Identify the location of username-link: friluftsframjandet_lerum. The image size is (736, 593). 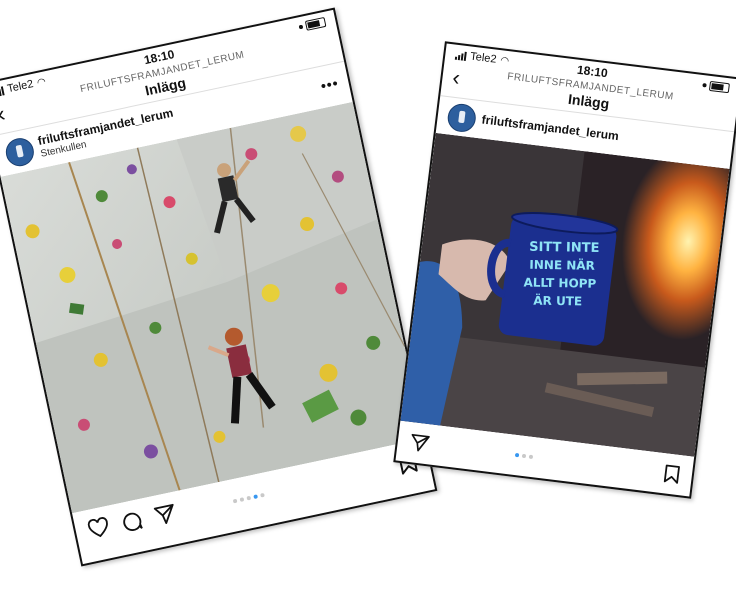
(550, 127).